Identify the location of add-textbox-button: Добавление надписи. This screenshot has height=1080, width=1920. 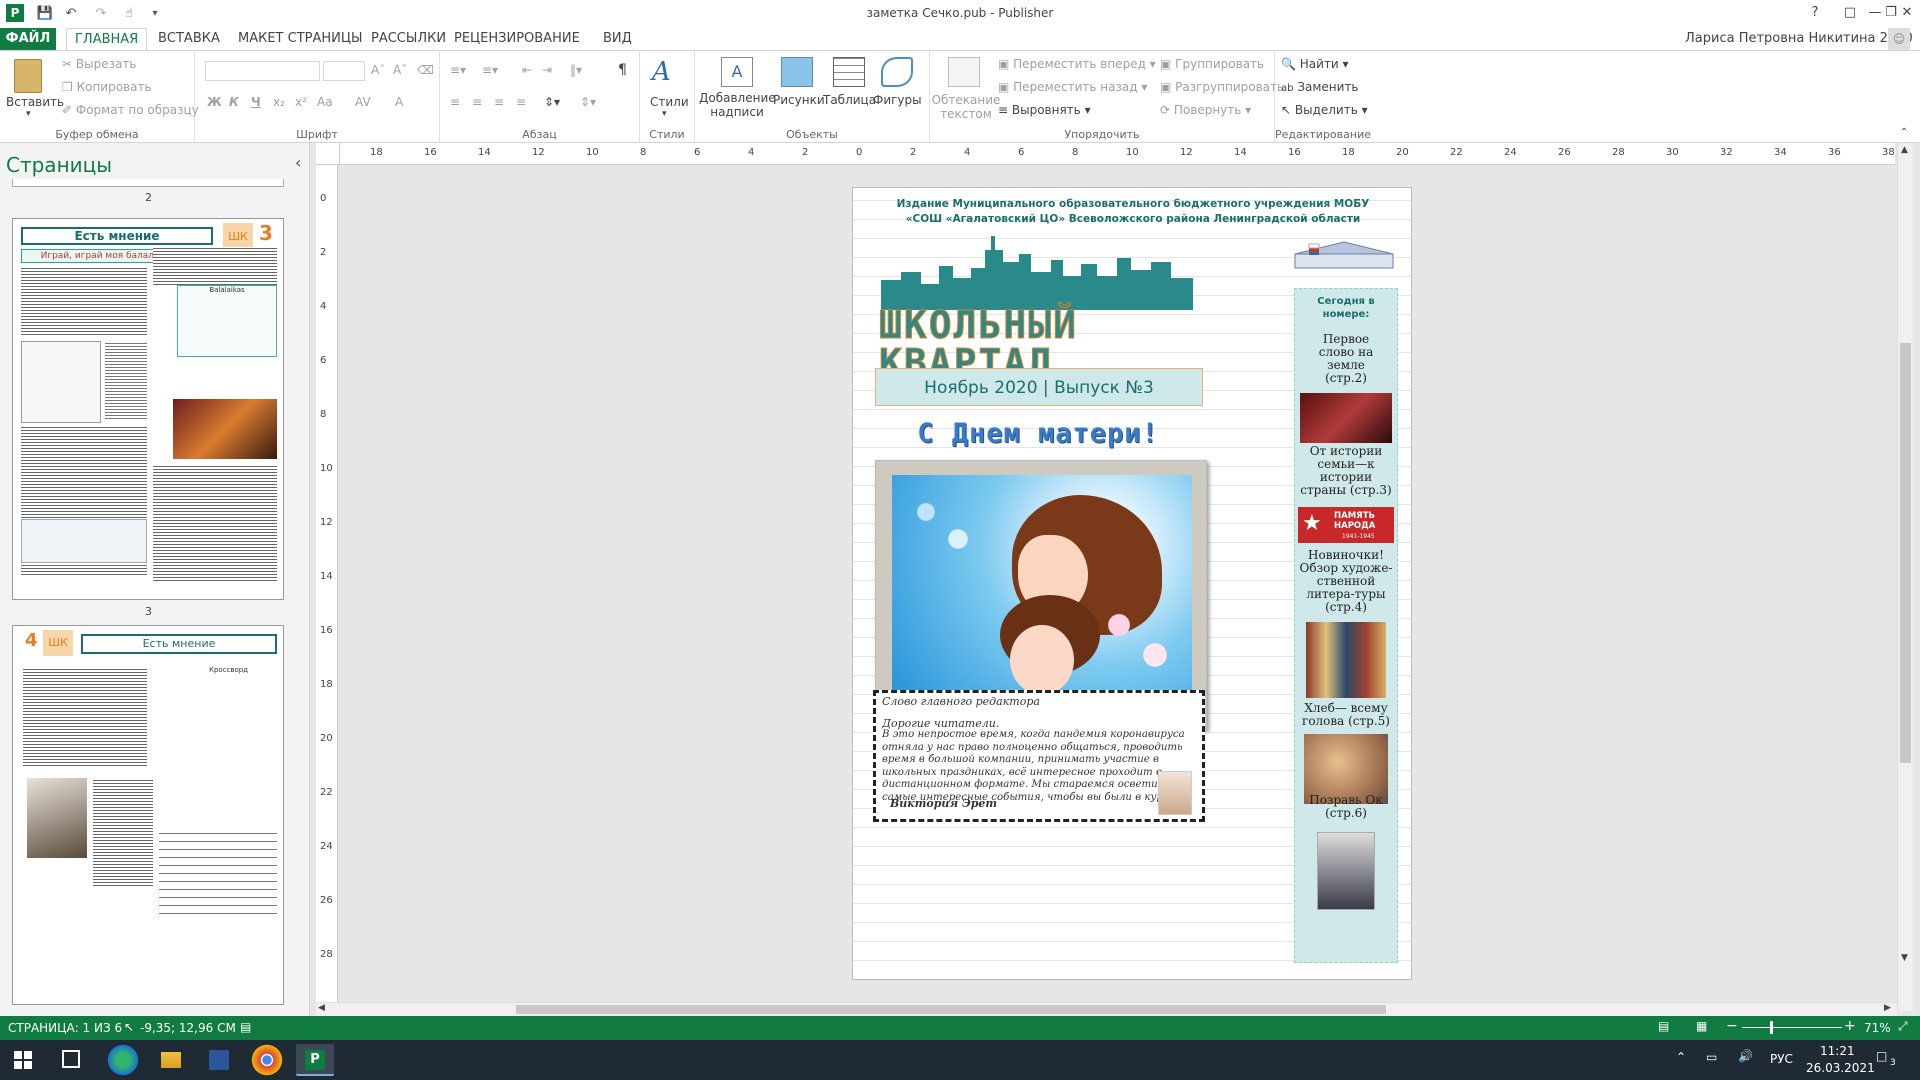
(737, 105).